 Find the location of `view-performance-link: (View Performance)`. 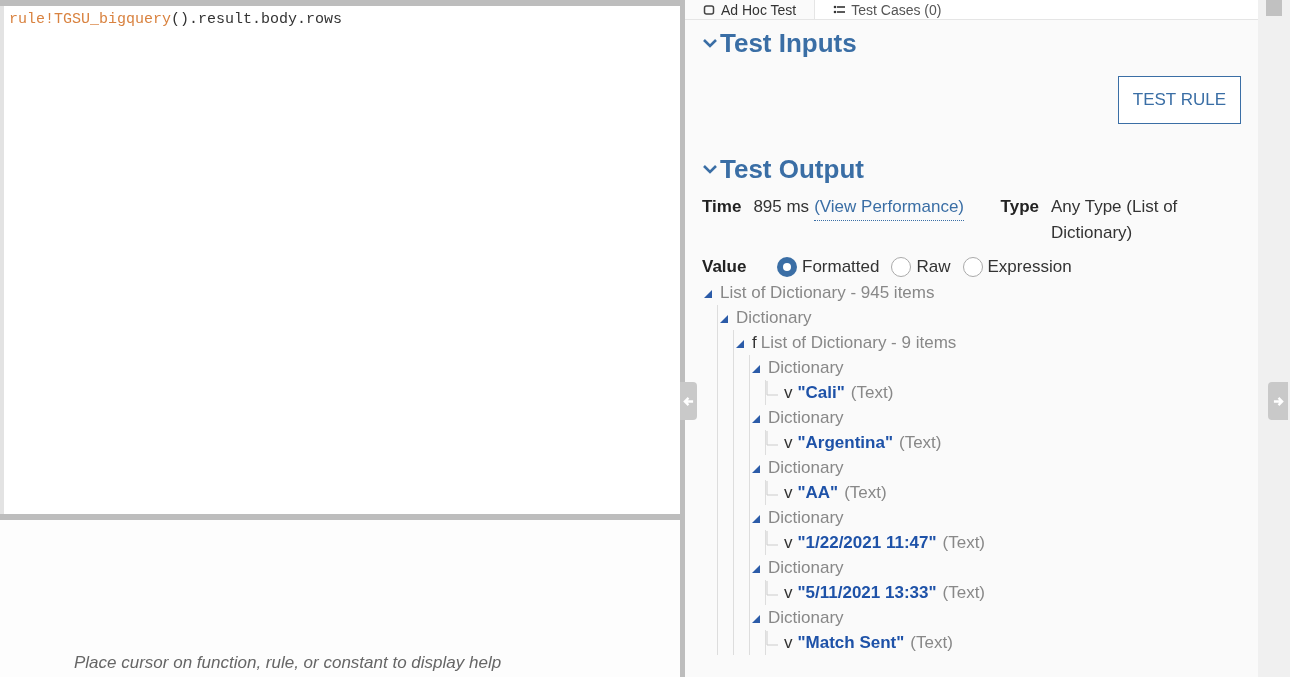

view-performance-link: (View Performance) is located at coordinates (889, 207).